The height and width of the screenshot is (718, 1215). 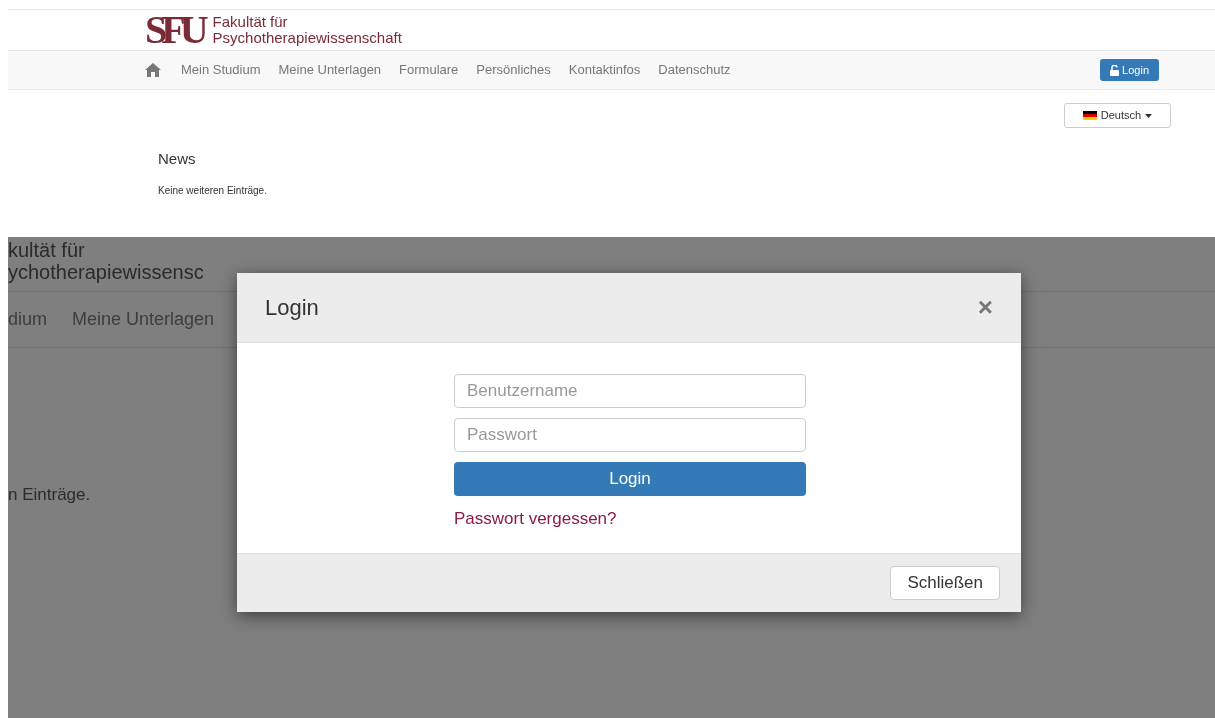 What do you see at coordinates (694, 70) in the screenshot?
I see `nav-link: Datenschutz` at bounding box center [694, 70].